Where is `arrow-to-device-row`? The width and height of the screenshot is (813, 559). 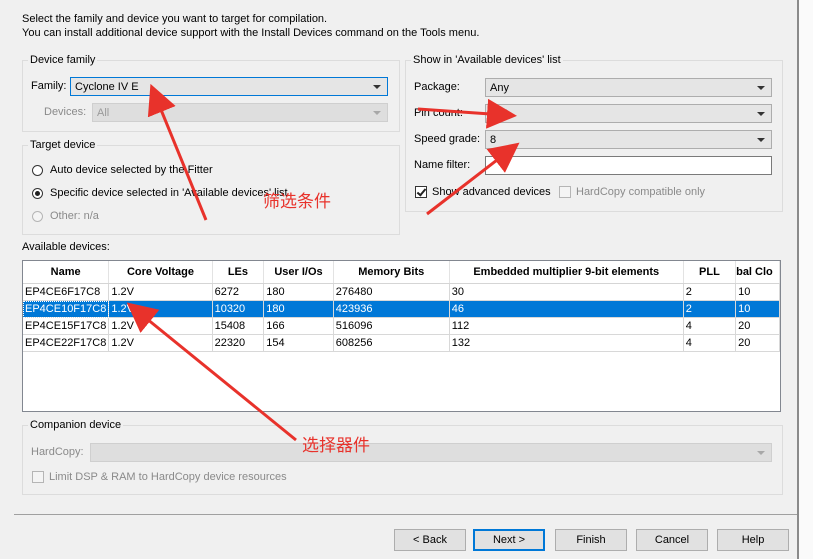
arrow-to-device-row is located at coordinates (211, 372).